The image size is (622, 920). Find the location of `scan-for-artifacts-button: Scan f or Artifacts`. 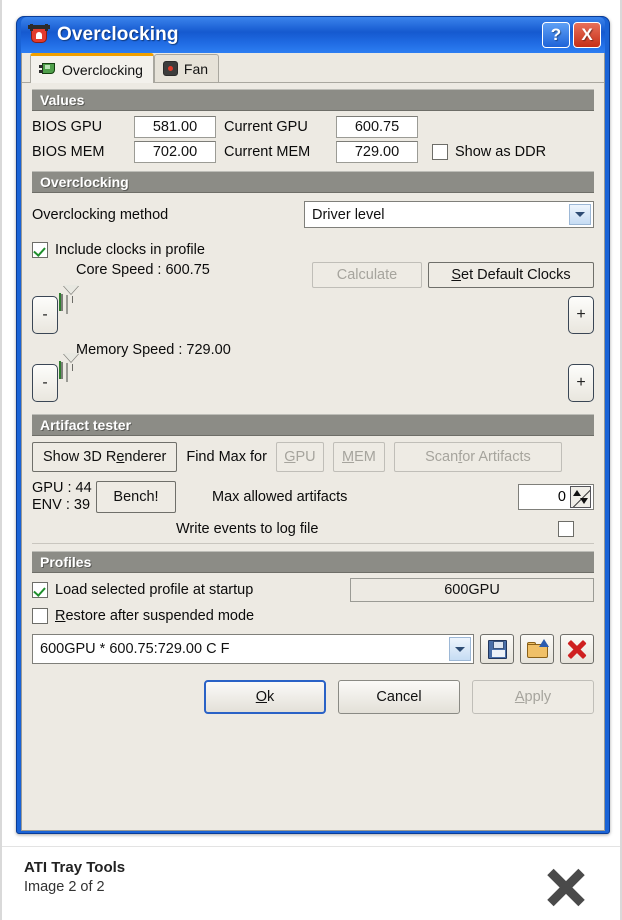

scan-for-artifacts-button: Scan f or Artifacts is located at coordinates (477, 457).